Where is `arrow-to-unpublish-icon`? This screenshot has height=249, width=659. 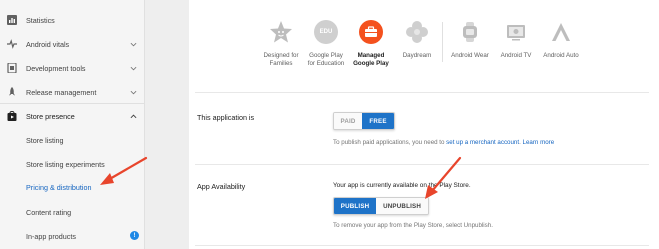
arrow-to-unpublish-icon is located at coordinates (443, 177).